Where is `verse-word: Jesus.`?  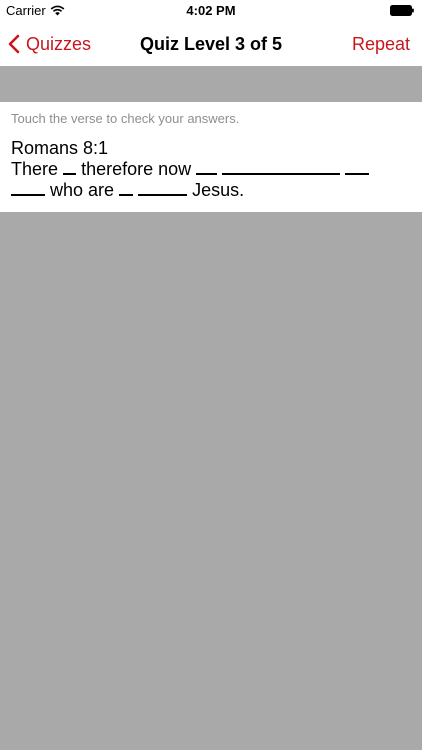 verse-word: Jesus. is located at coordinates (218, 190).